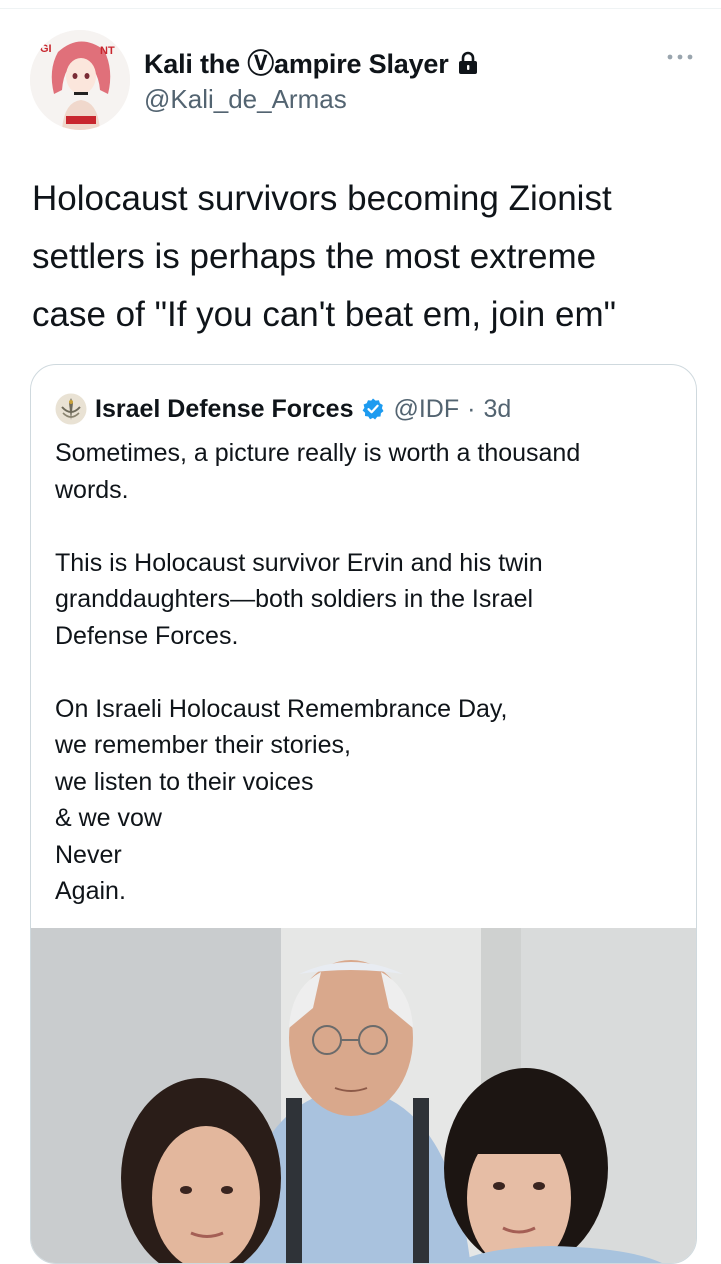 The width and height of the screenshot is (721, 1264). Describe the element at coordinates (360, 8) in the screenshot. I see `top-divider` at that location.